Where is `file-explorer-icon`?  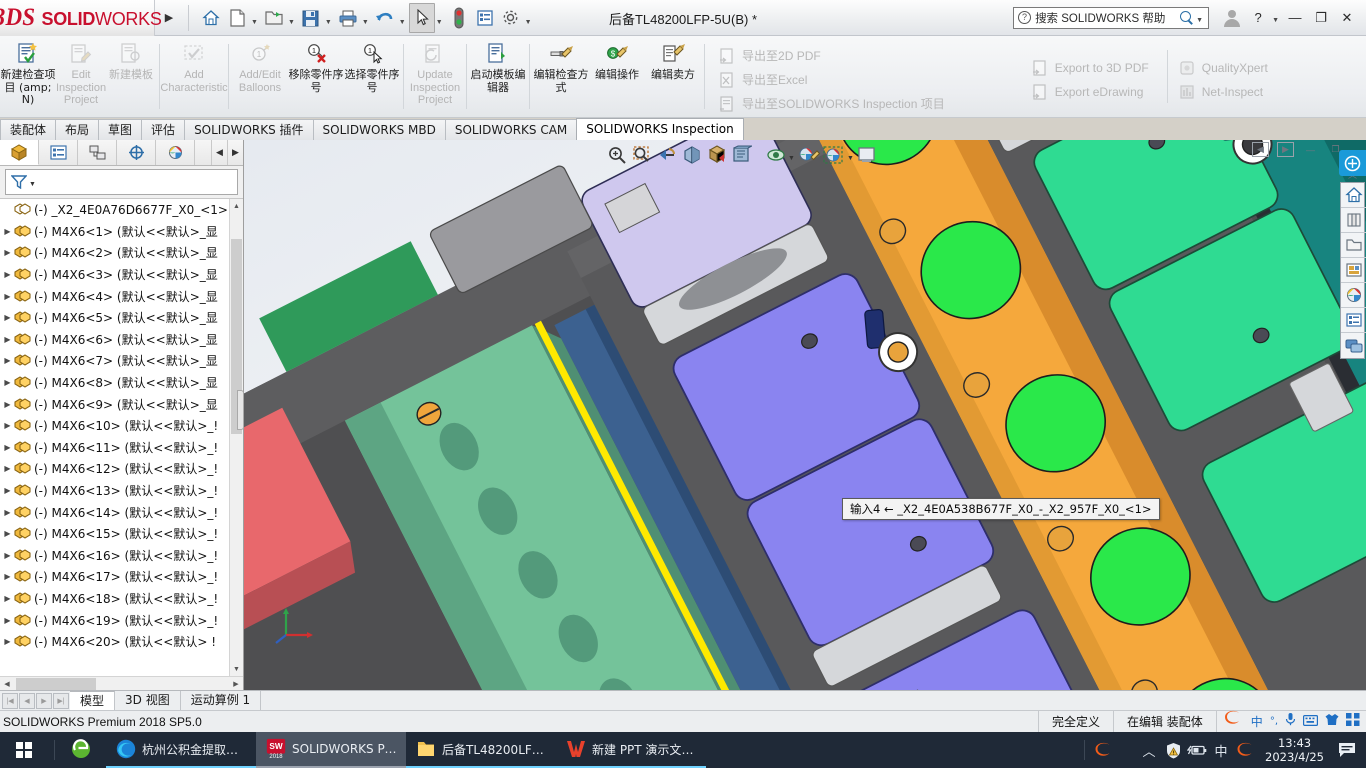
file-explorer-icon is located at coordinates (1353, 245).